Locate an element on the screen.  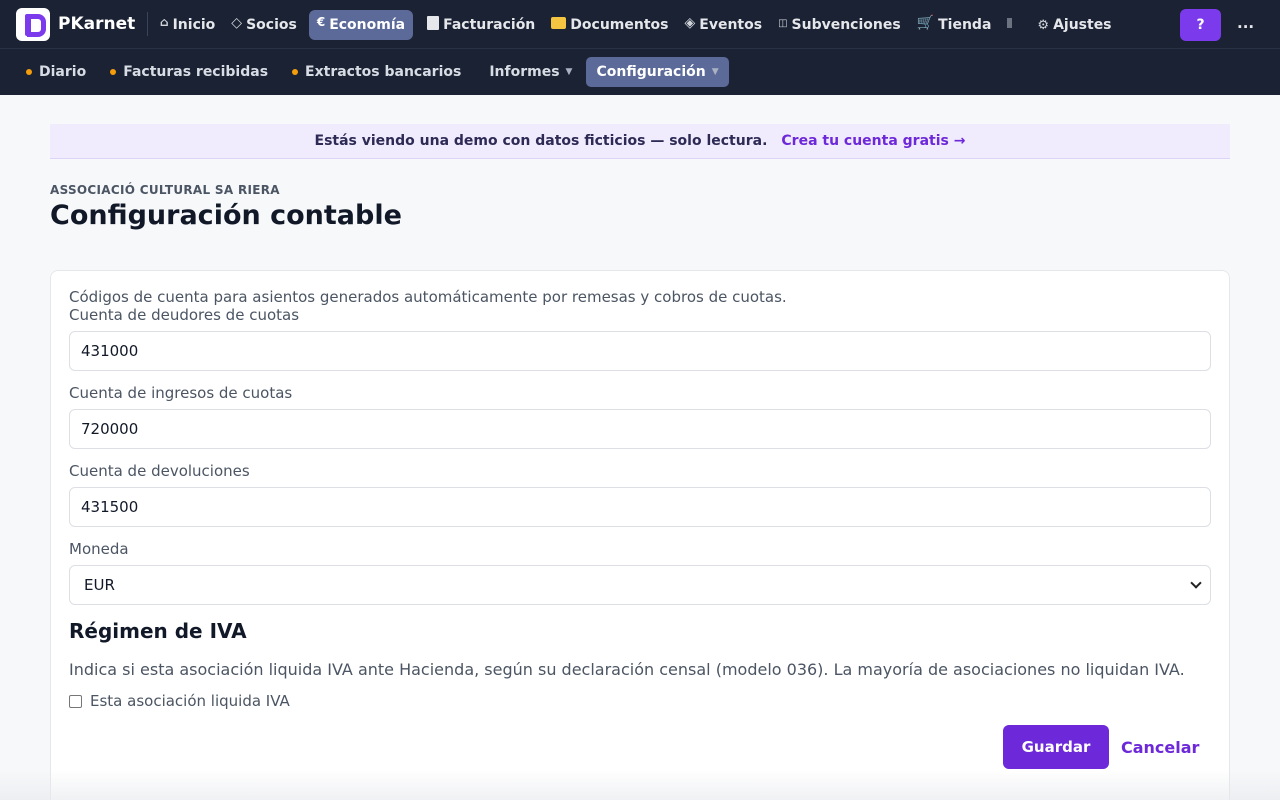
nav-item-socios: ◇ Socios is located at coordinates (264, 25).